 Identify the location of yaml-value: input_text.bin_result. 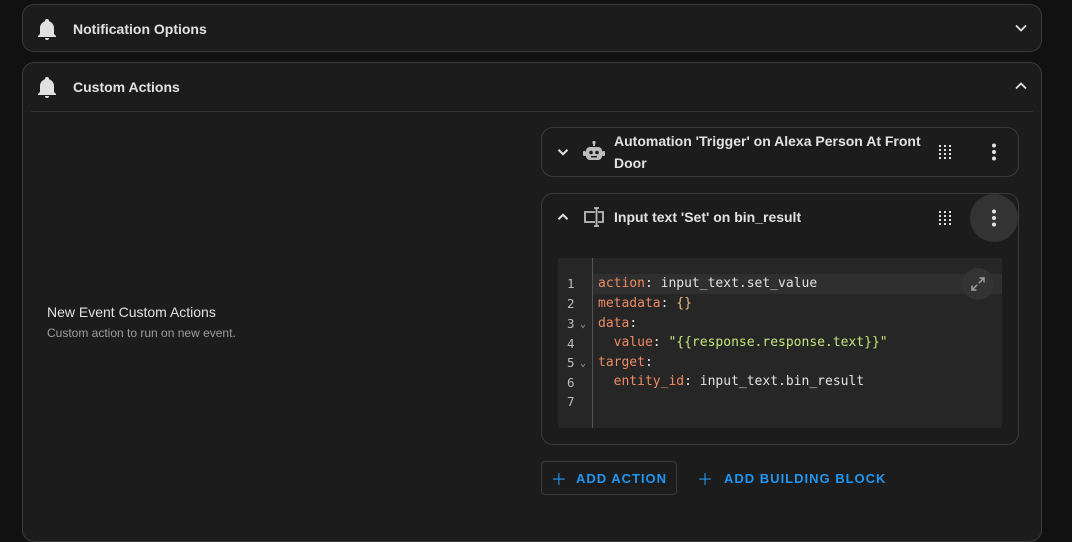
(782, 381).